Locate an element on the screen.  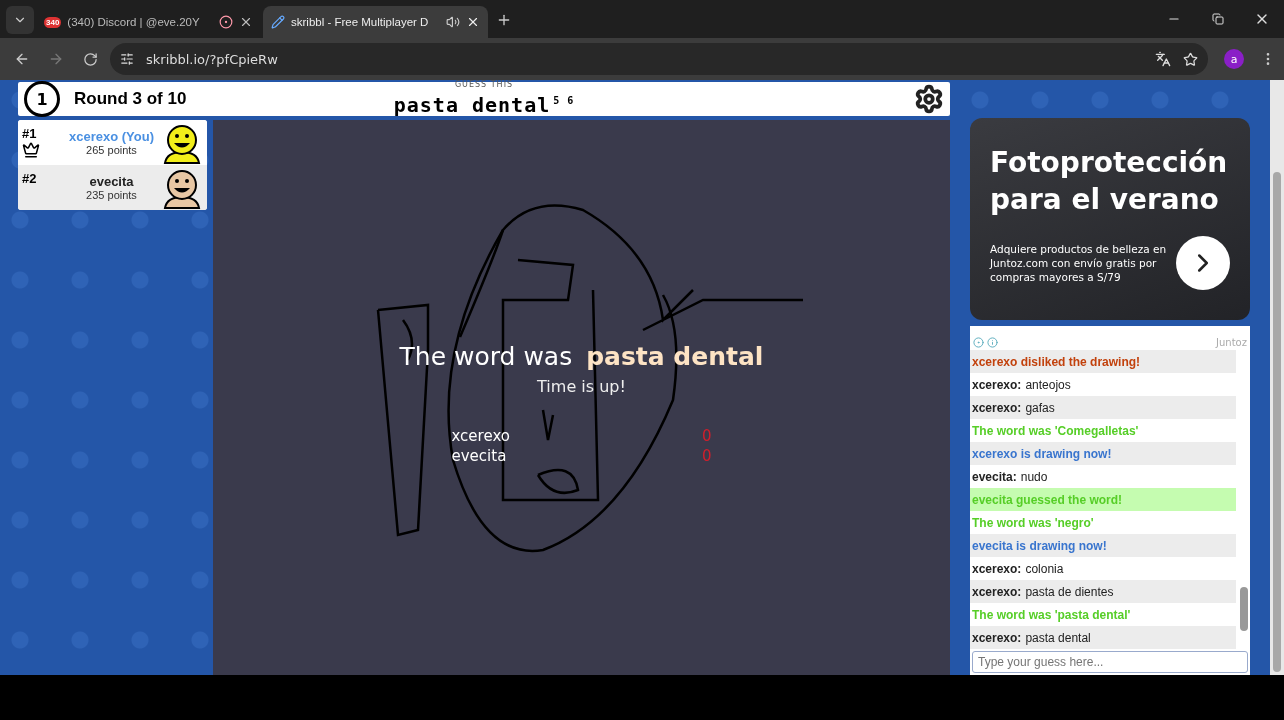
round-timer: 1 is located at coordinates (42, 99).